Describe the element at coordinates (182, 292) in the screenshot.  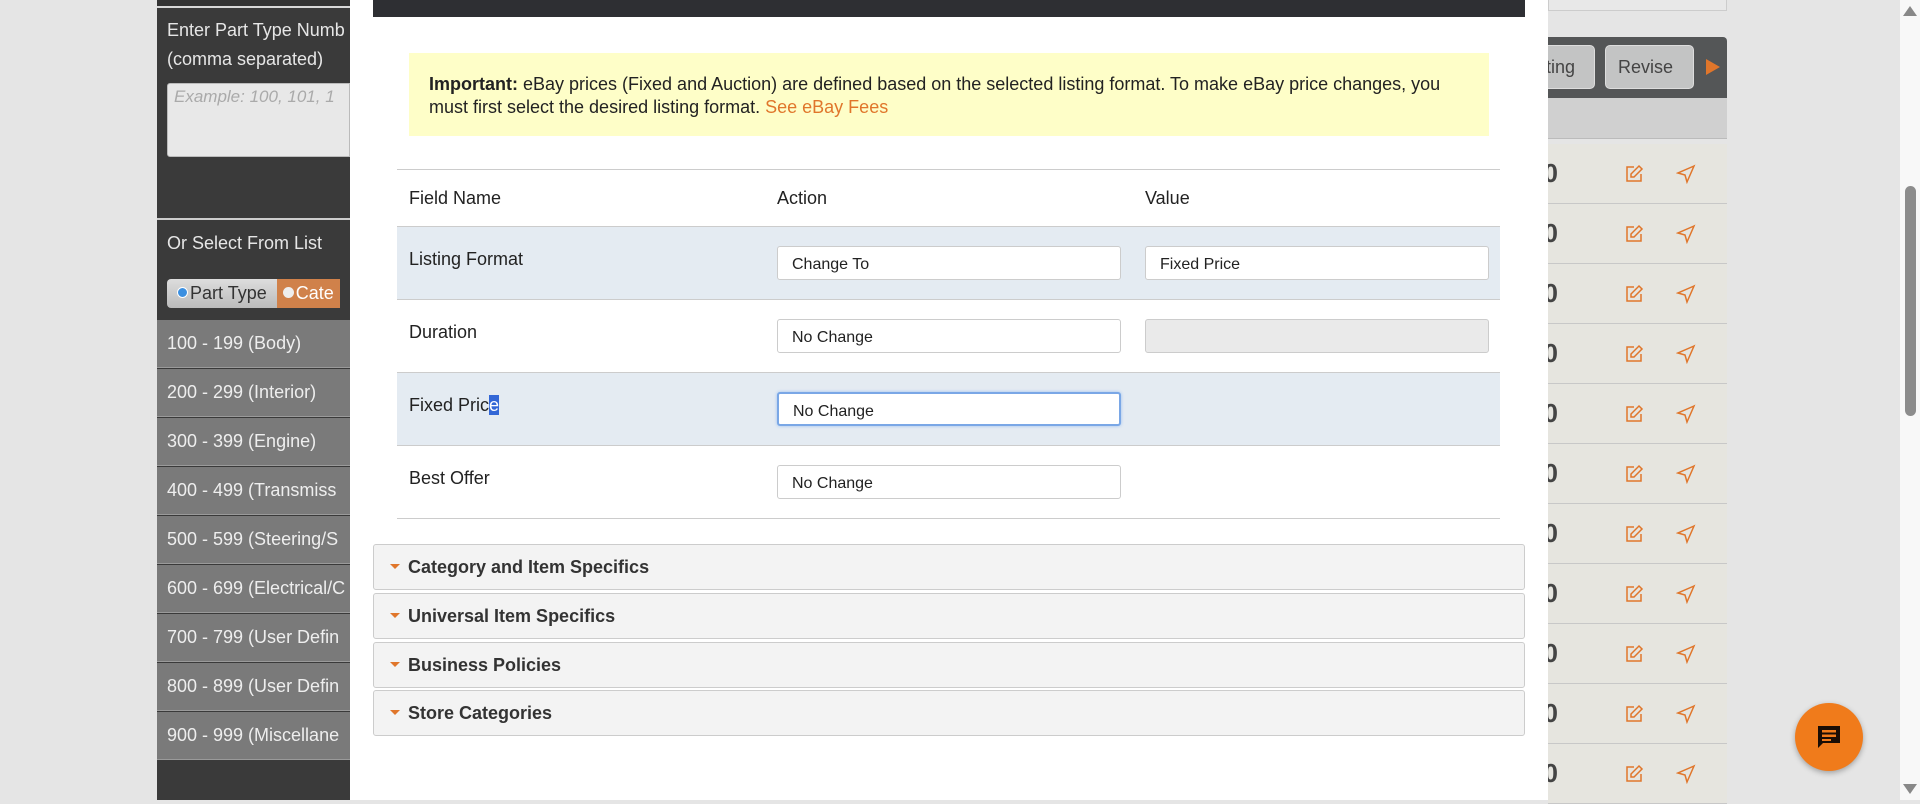
I see `radio-selected-icon` at that location.